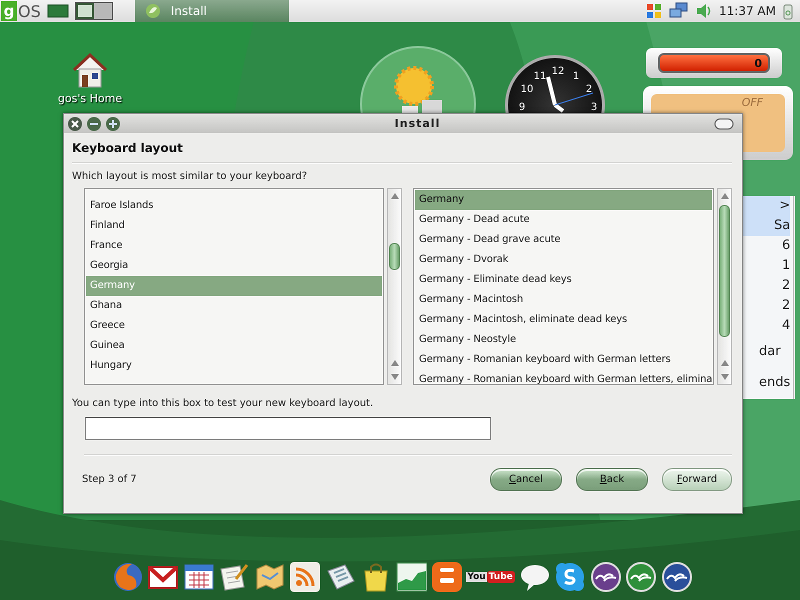 This screenshot has width=800, height=600. What do you see at coordinates (770, 352) in the screenshot?
I see `calendar-text: dar` at bounding box center [770, 352].